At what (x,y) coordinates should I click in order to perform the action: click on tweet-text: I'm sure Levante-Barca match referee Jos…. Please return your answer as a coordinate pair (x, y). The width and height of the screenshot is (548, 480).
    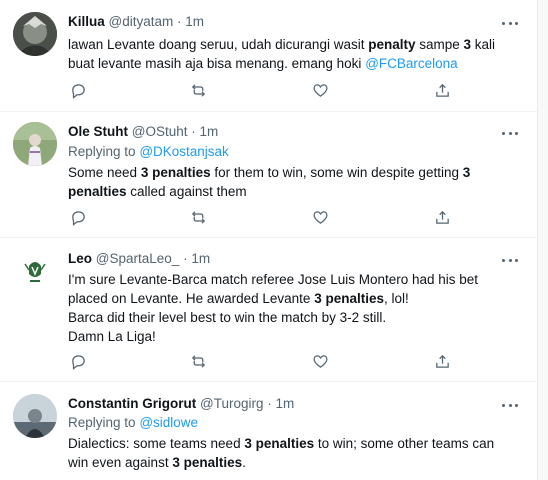
    Looking at the image, I should click on (273, 289).